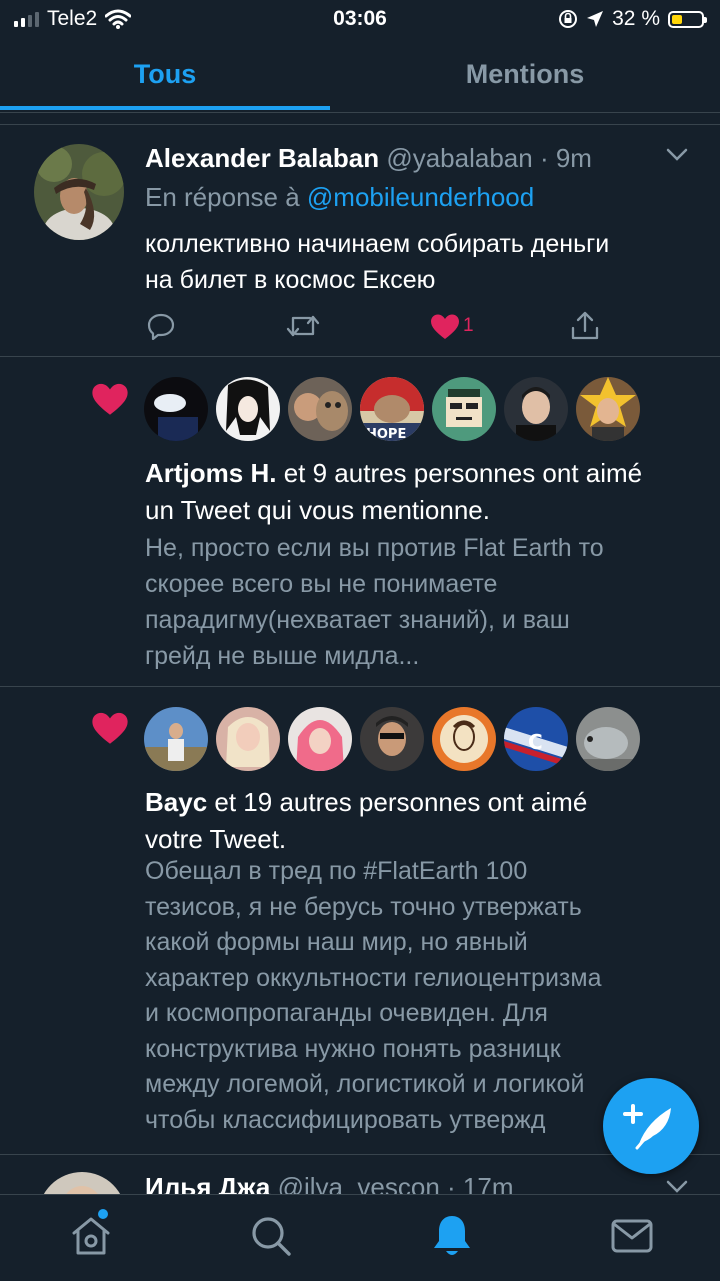 This screenshot has width=720, height=1281. What do you see at coordinates (176, 802) in the screenshot?
I see `actor-name: Bayc` at bounding box center [176, 802].